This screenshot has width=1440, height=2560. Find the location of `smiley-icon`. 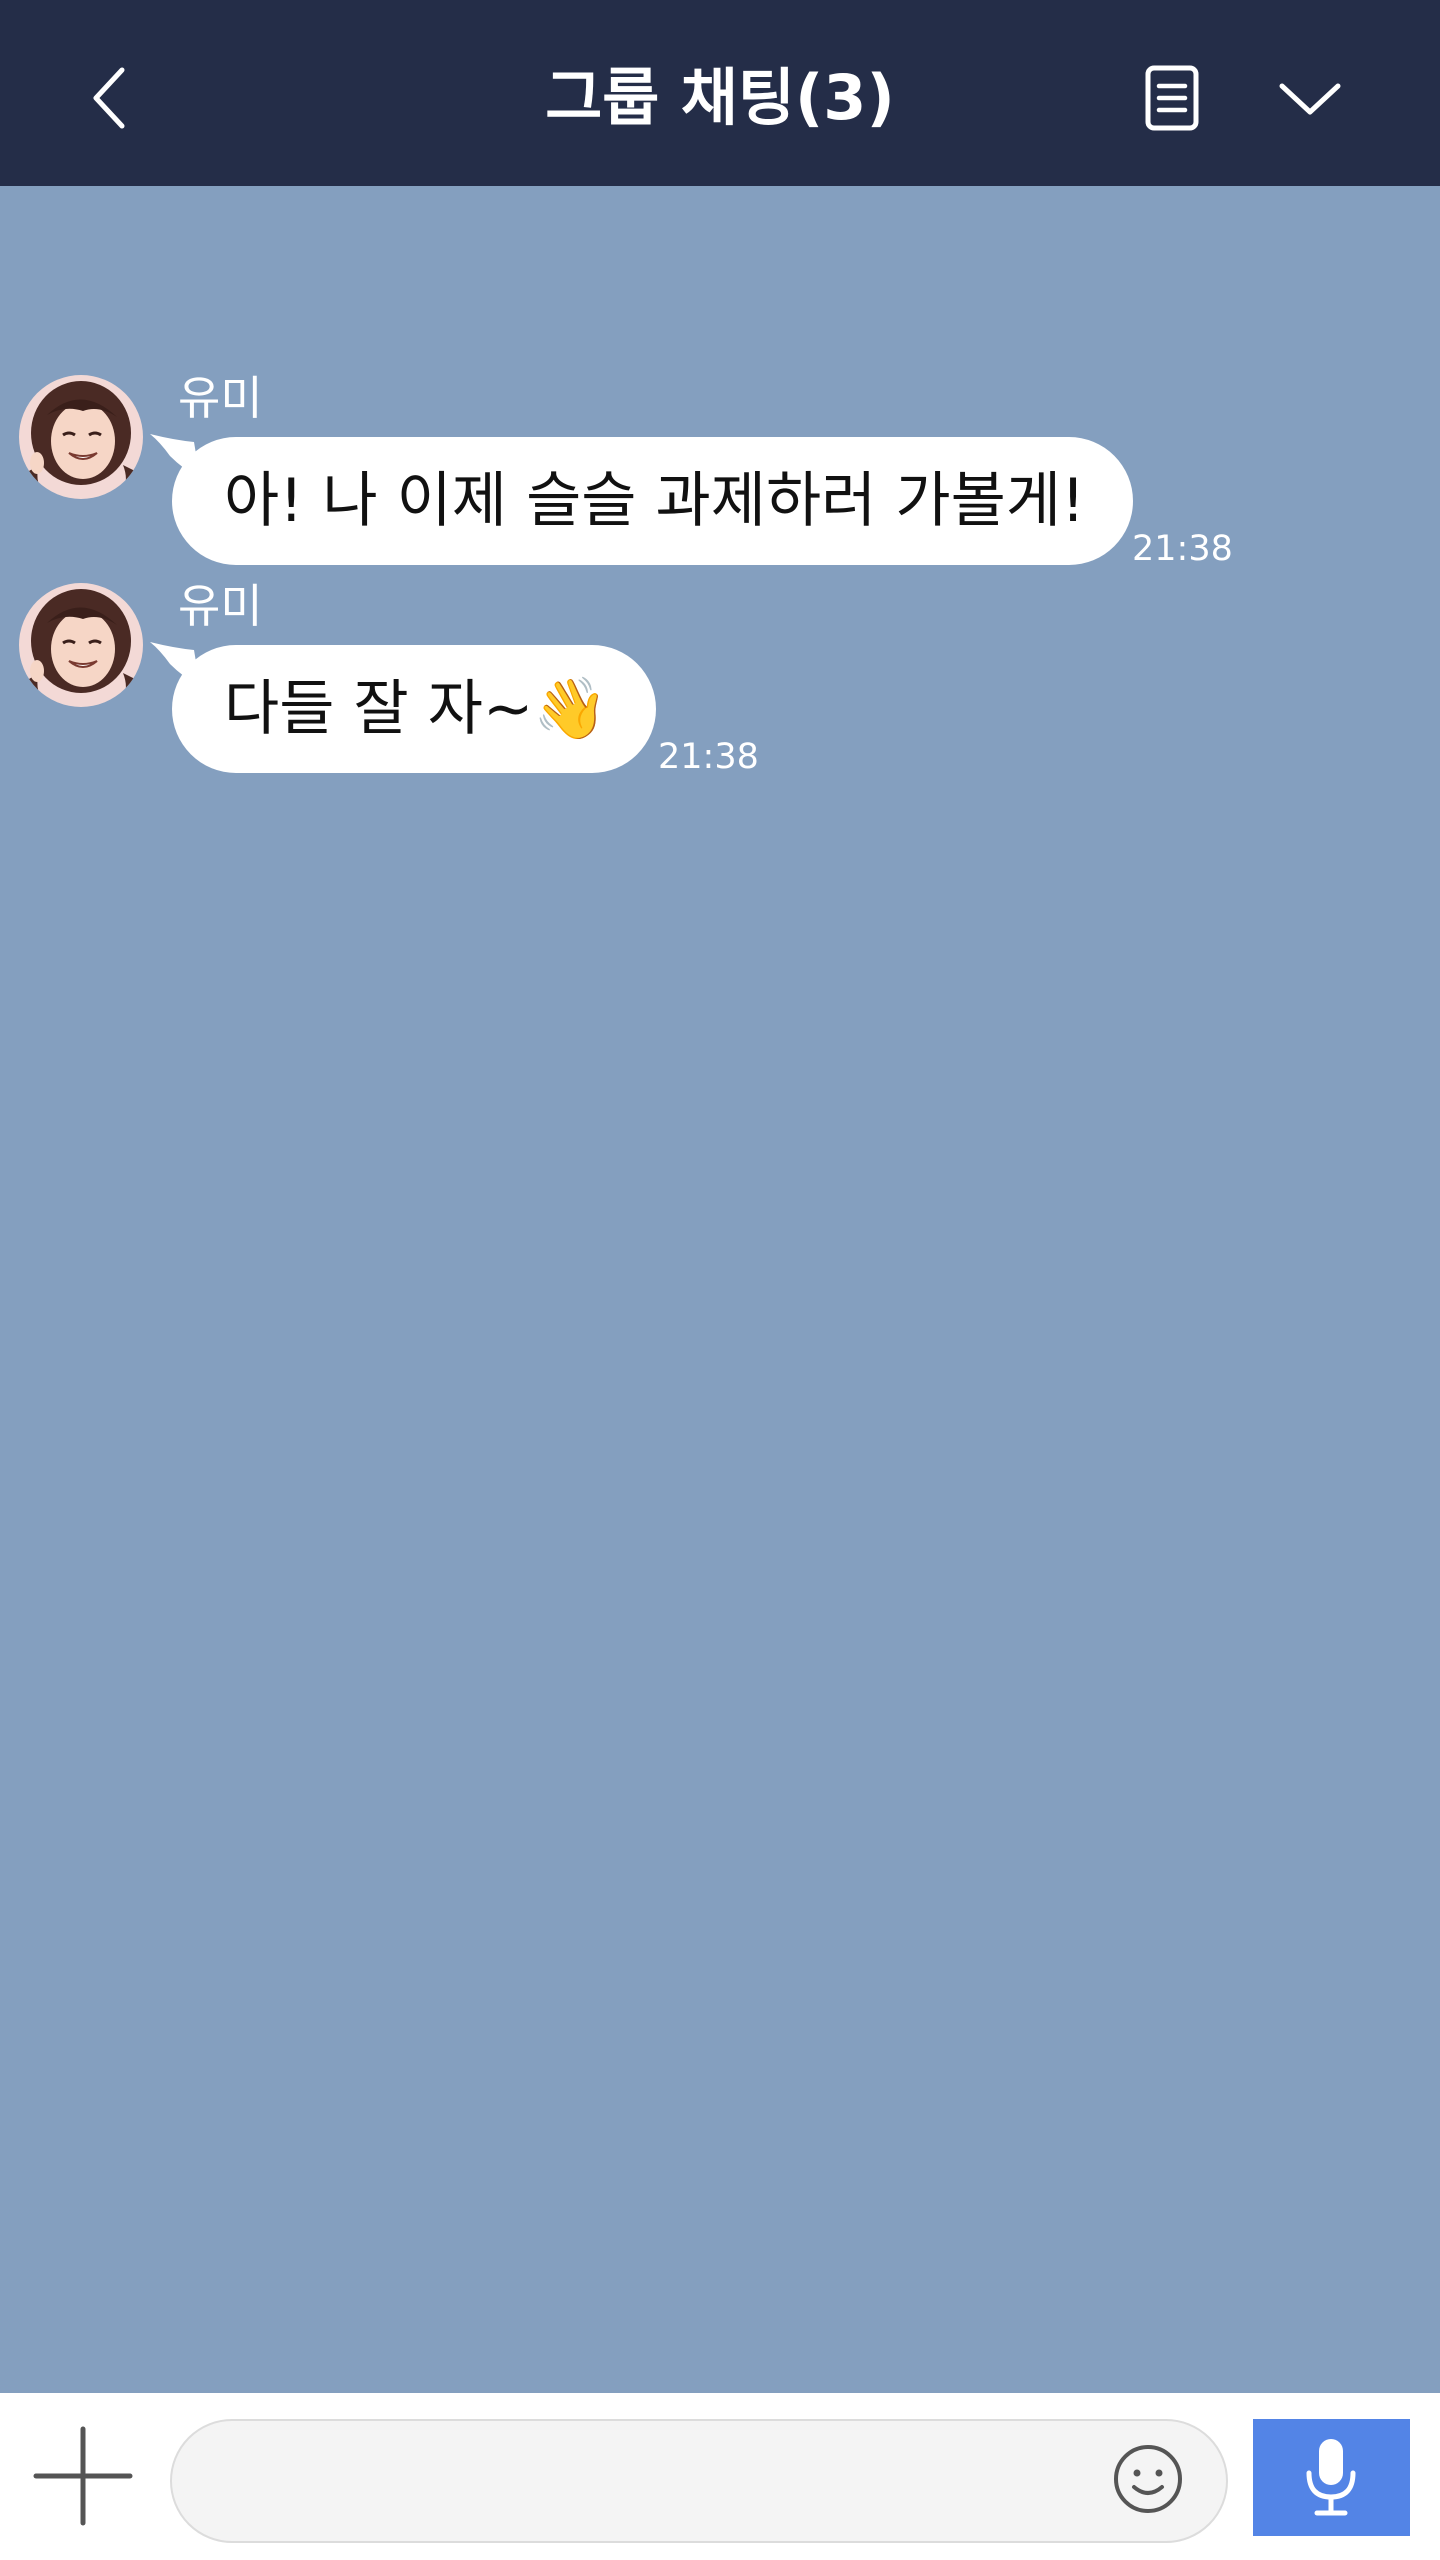

smiley-icon is located at coordinates (1148, 2479).